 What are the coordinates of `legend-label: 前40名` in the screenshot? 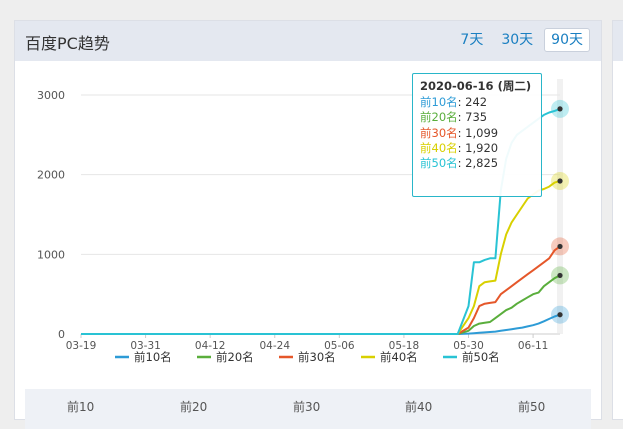 It's located at (399, 357).